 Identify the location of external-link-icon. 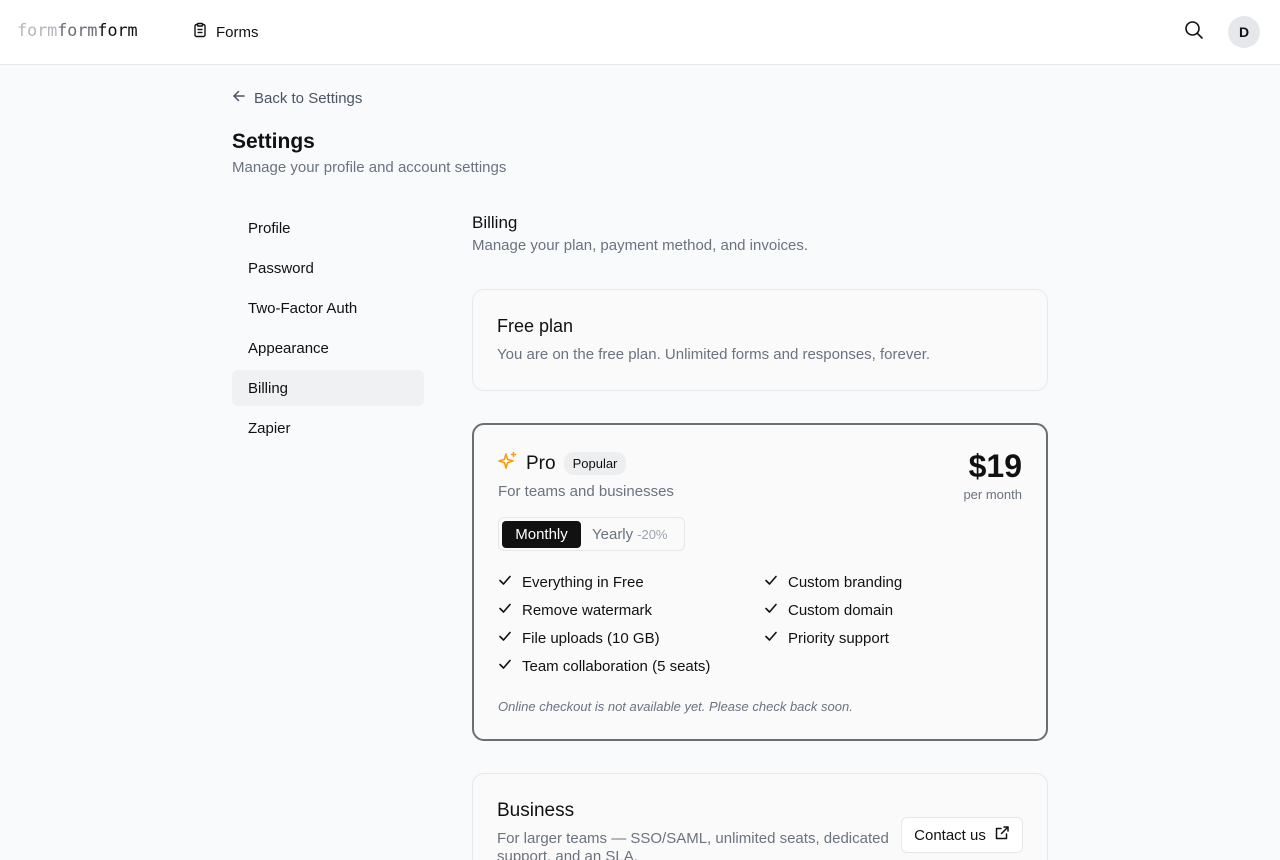
(1002, 835).